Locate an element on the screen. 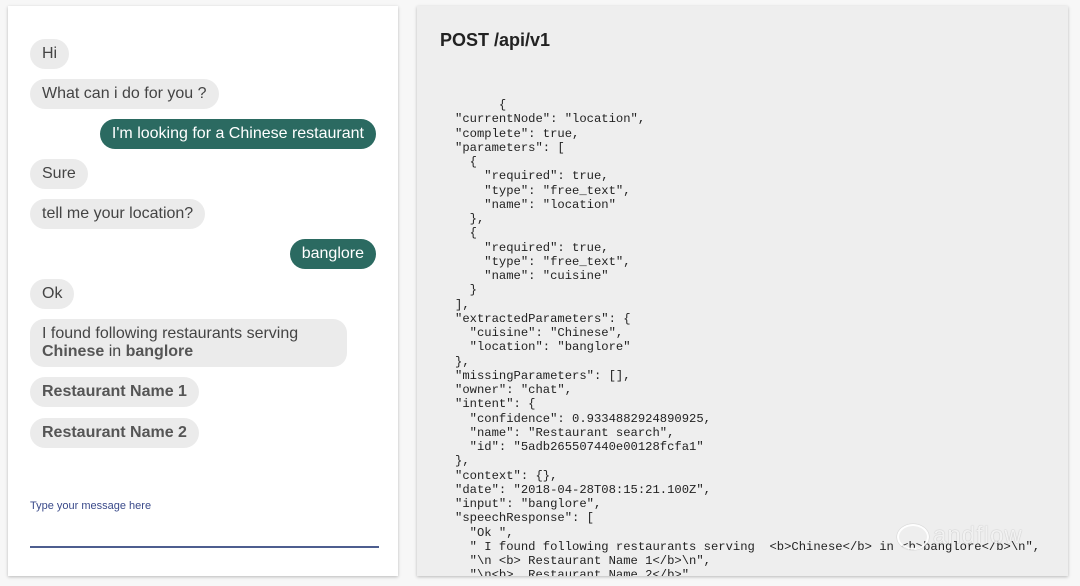 Image resolution: width=1080 pixels, height=586 pixels. watermark: andflow is located at coordinates (960, 536).